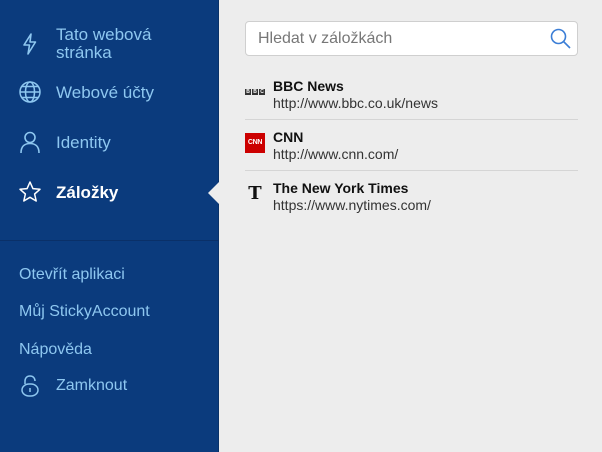 This screenshot has width=602, height=452. Describe the element at coordinates (560, 38) in the screenshot. I see `search-icon` at that location.